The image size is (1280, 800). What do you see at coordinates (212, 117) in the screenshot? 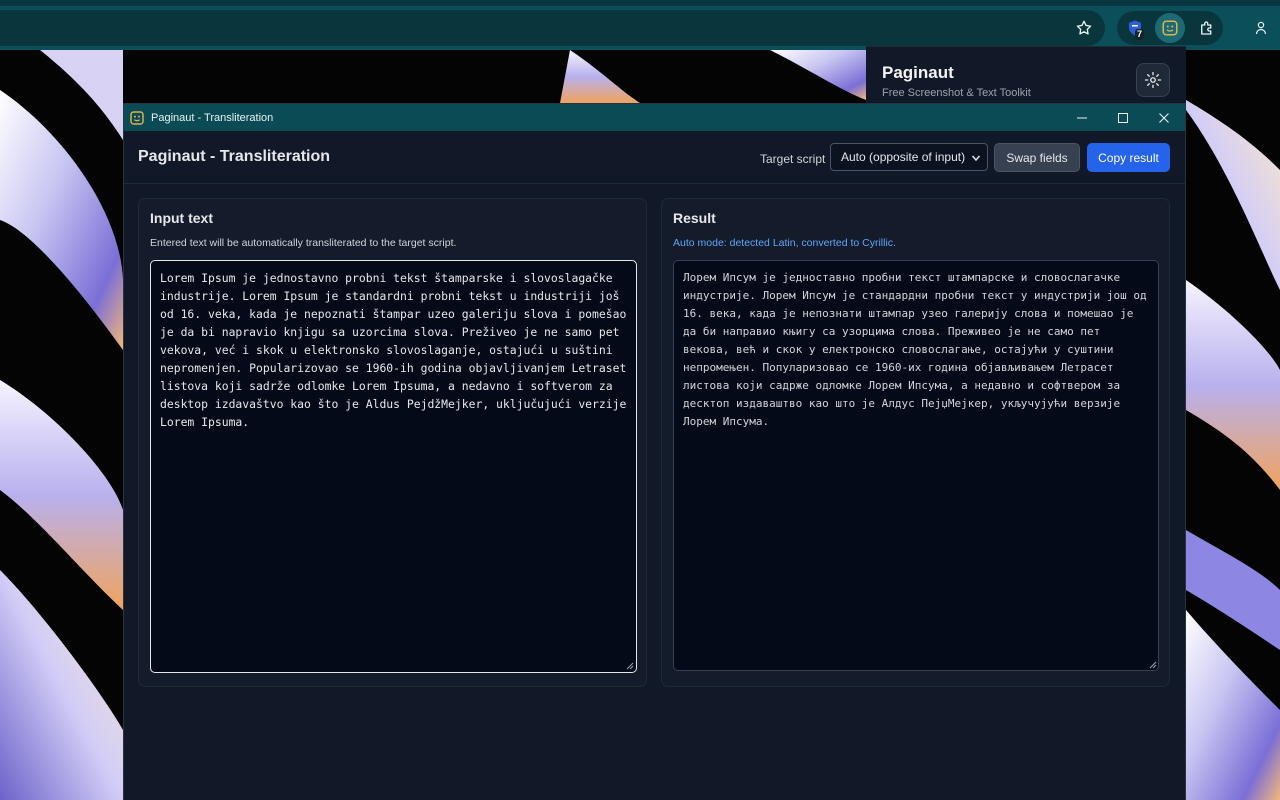
I see `window-title: Paginaut - Transliteration` at bounding box center [212, 117].